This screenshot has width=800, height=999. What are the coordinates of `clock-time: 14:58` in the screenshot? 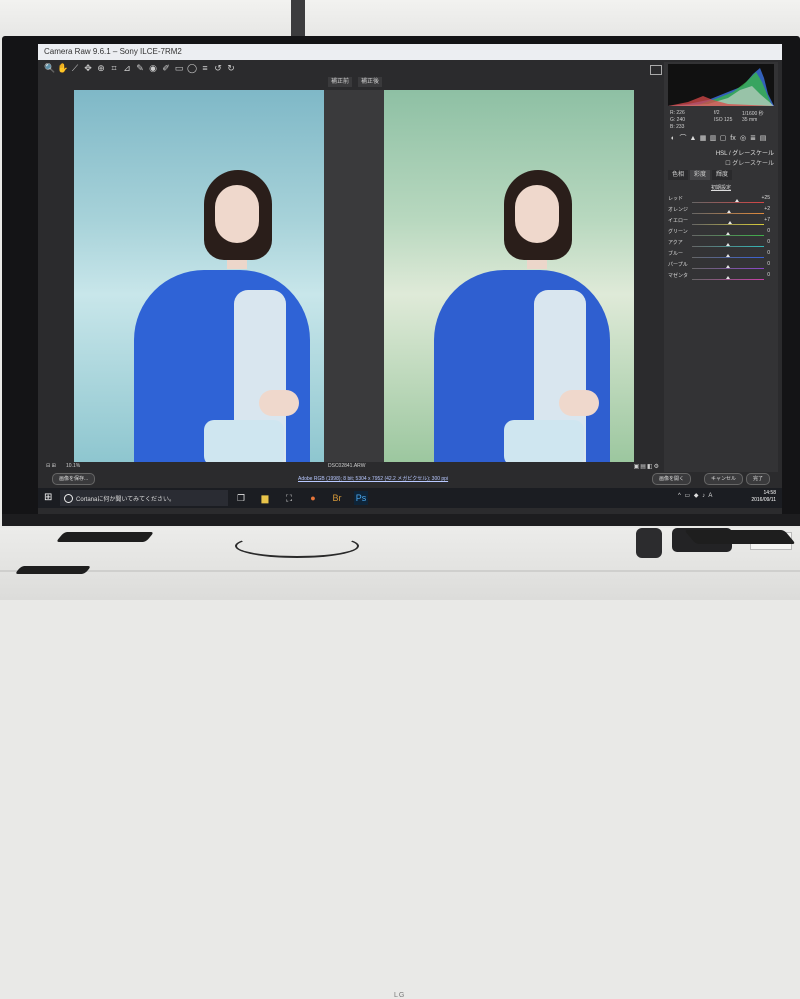 It's located at (769, 493).